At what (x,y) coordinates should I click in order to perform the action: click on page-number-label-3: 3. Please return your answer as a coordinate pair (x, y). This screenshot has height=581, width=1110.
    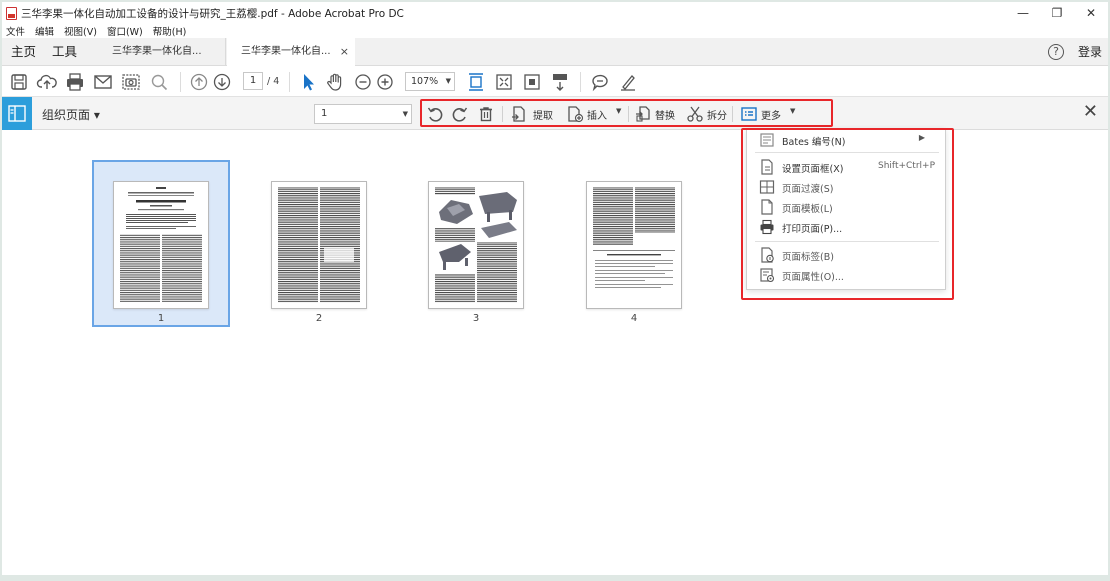
    Looking at the image, I should click on (476, 318).